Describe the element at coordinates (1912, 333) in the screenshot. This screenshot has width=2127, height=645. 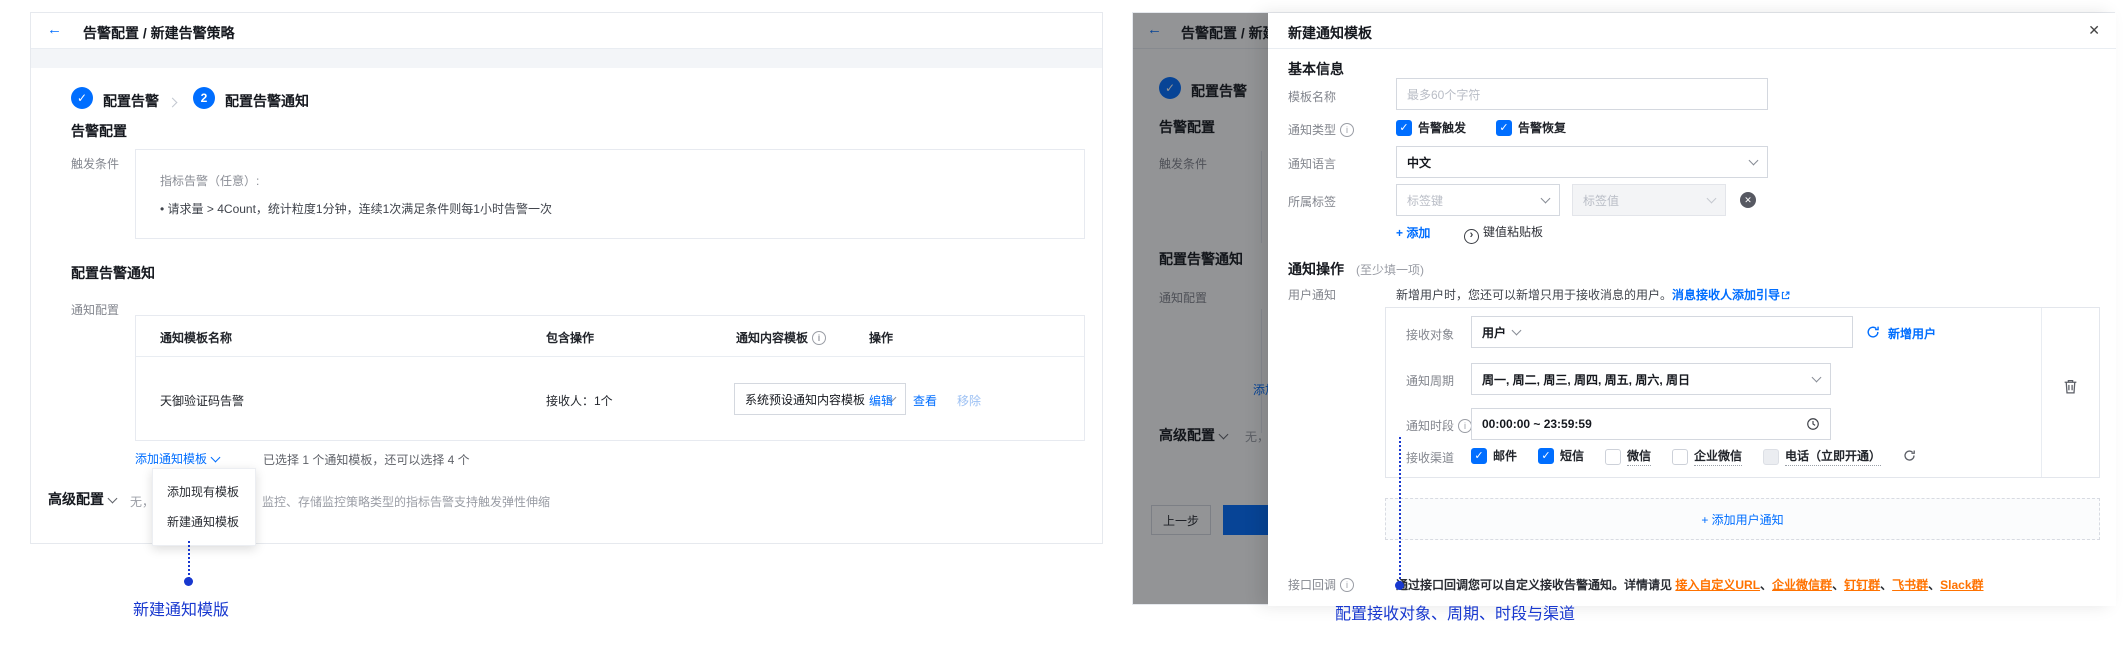
I see `add-user-link: 新增用户` at that location.